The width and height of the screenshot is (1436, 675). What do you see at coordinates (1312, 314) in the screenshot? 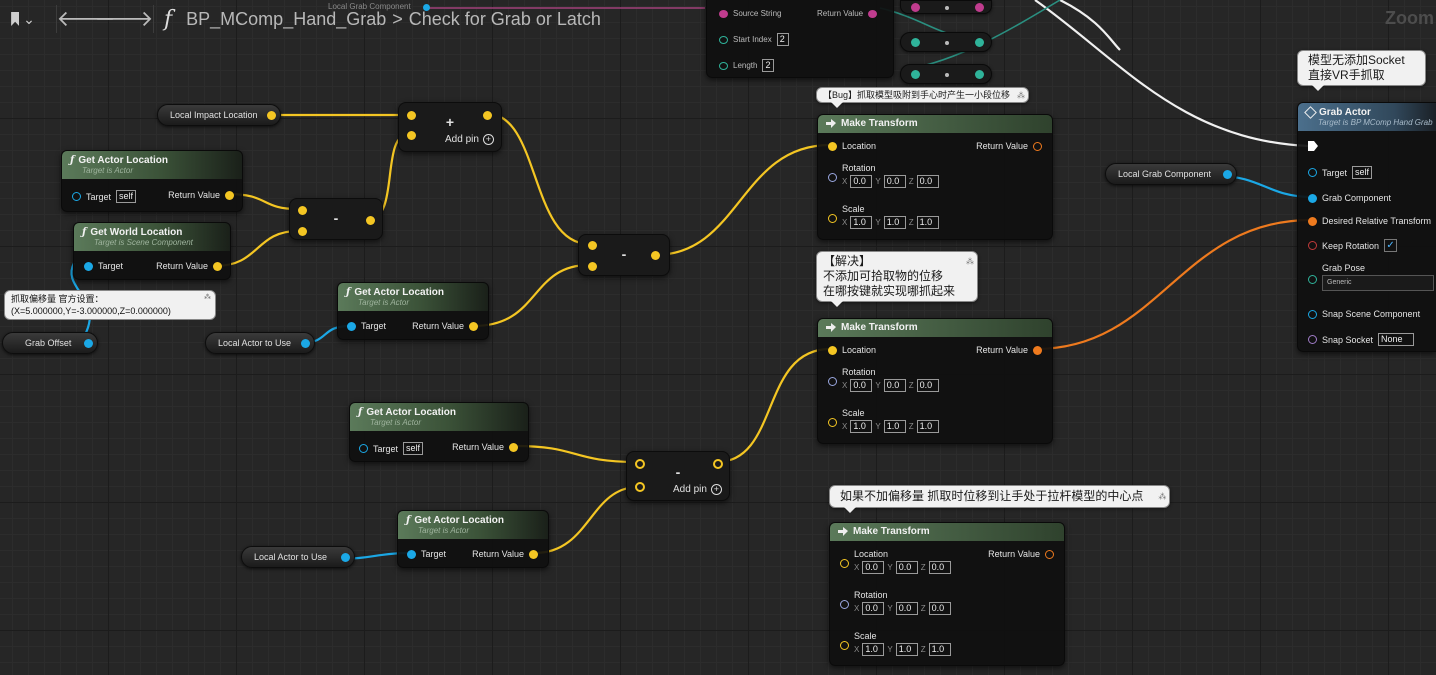
I see `snap-scene-component-pin` at bounding box center [1312, 314].